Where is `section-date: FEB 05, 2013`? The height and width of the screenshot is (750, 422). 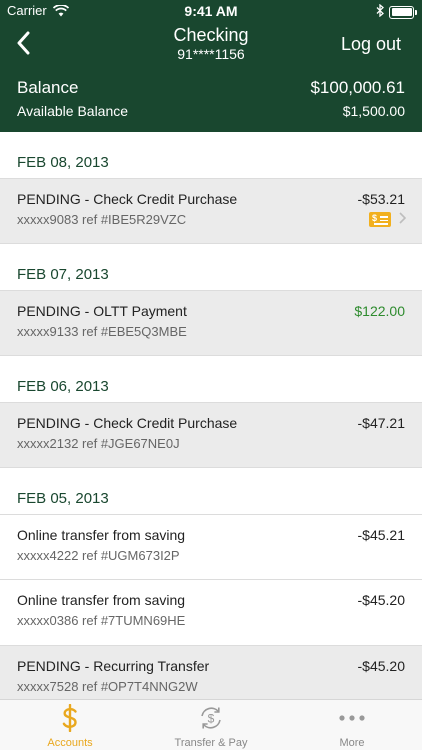
section-date: FEB 05, 2013 is located at coordinates (211, 491).